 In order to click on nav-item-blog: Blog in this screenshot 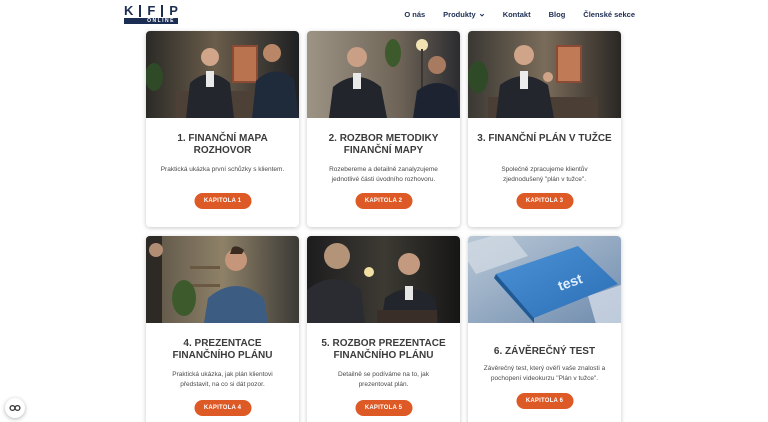, I will do `click(557, 14)`.